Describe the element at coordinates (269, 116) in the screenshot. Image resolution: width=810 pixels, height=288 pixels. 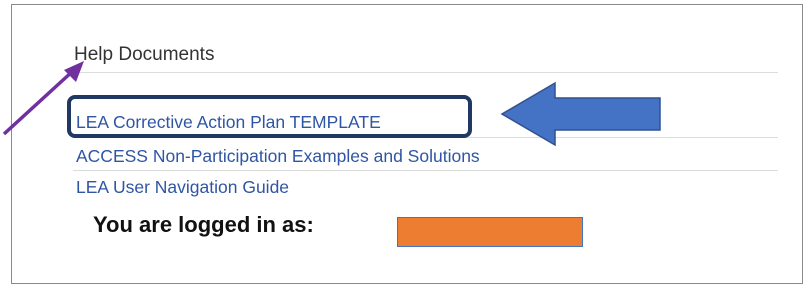
I see `highlight-box-annotation` at that location.